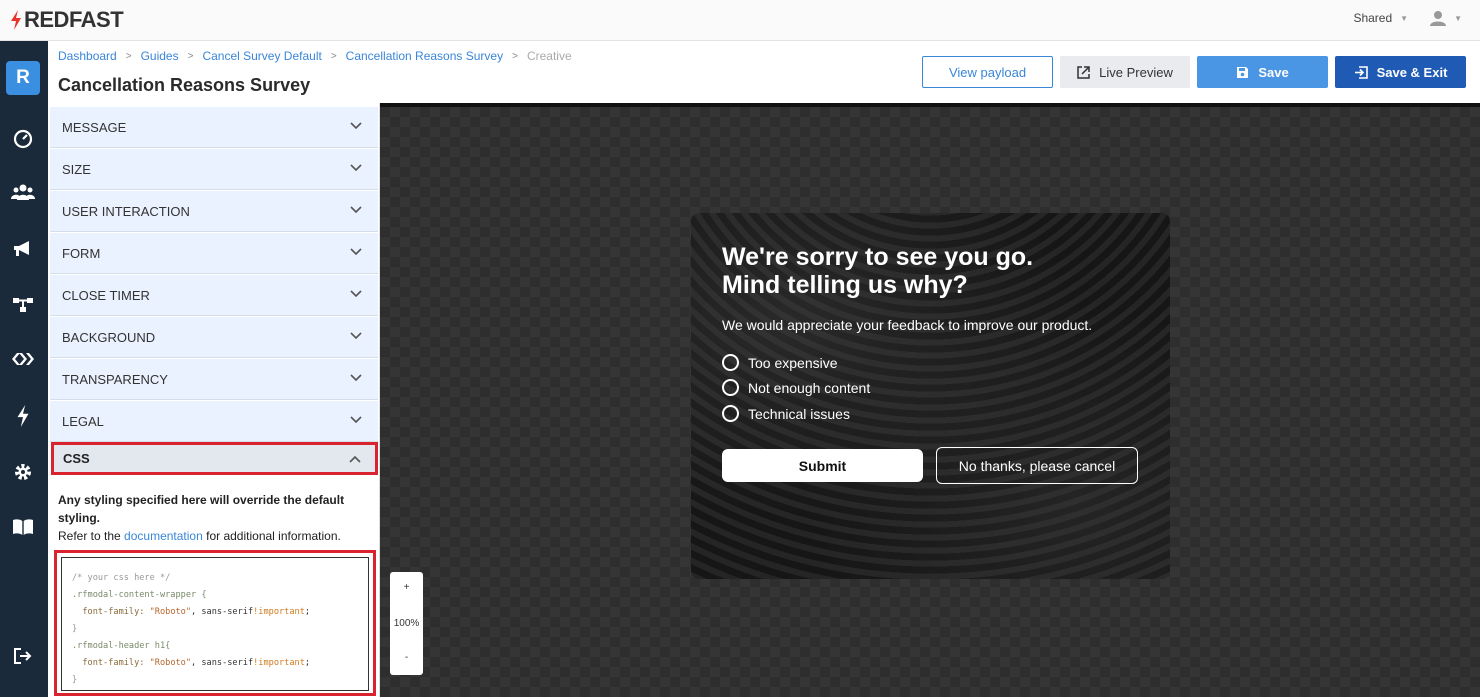  I want to click on floppy-disk-icon, so click(1243, 72).